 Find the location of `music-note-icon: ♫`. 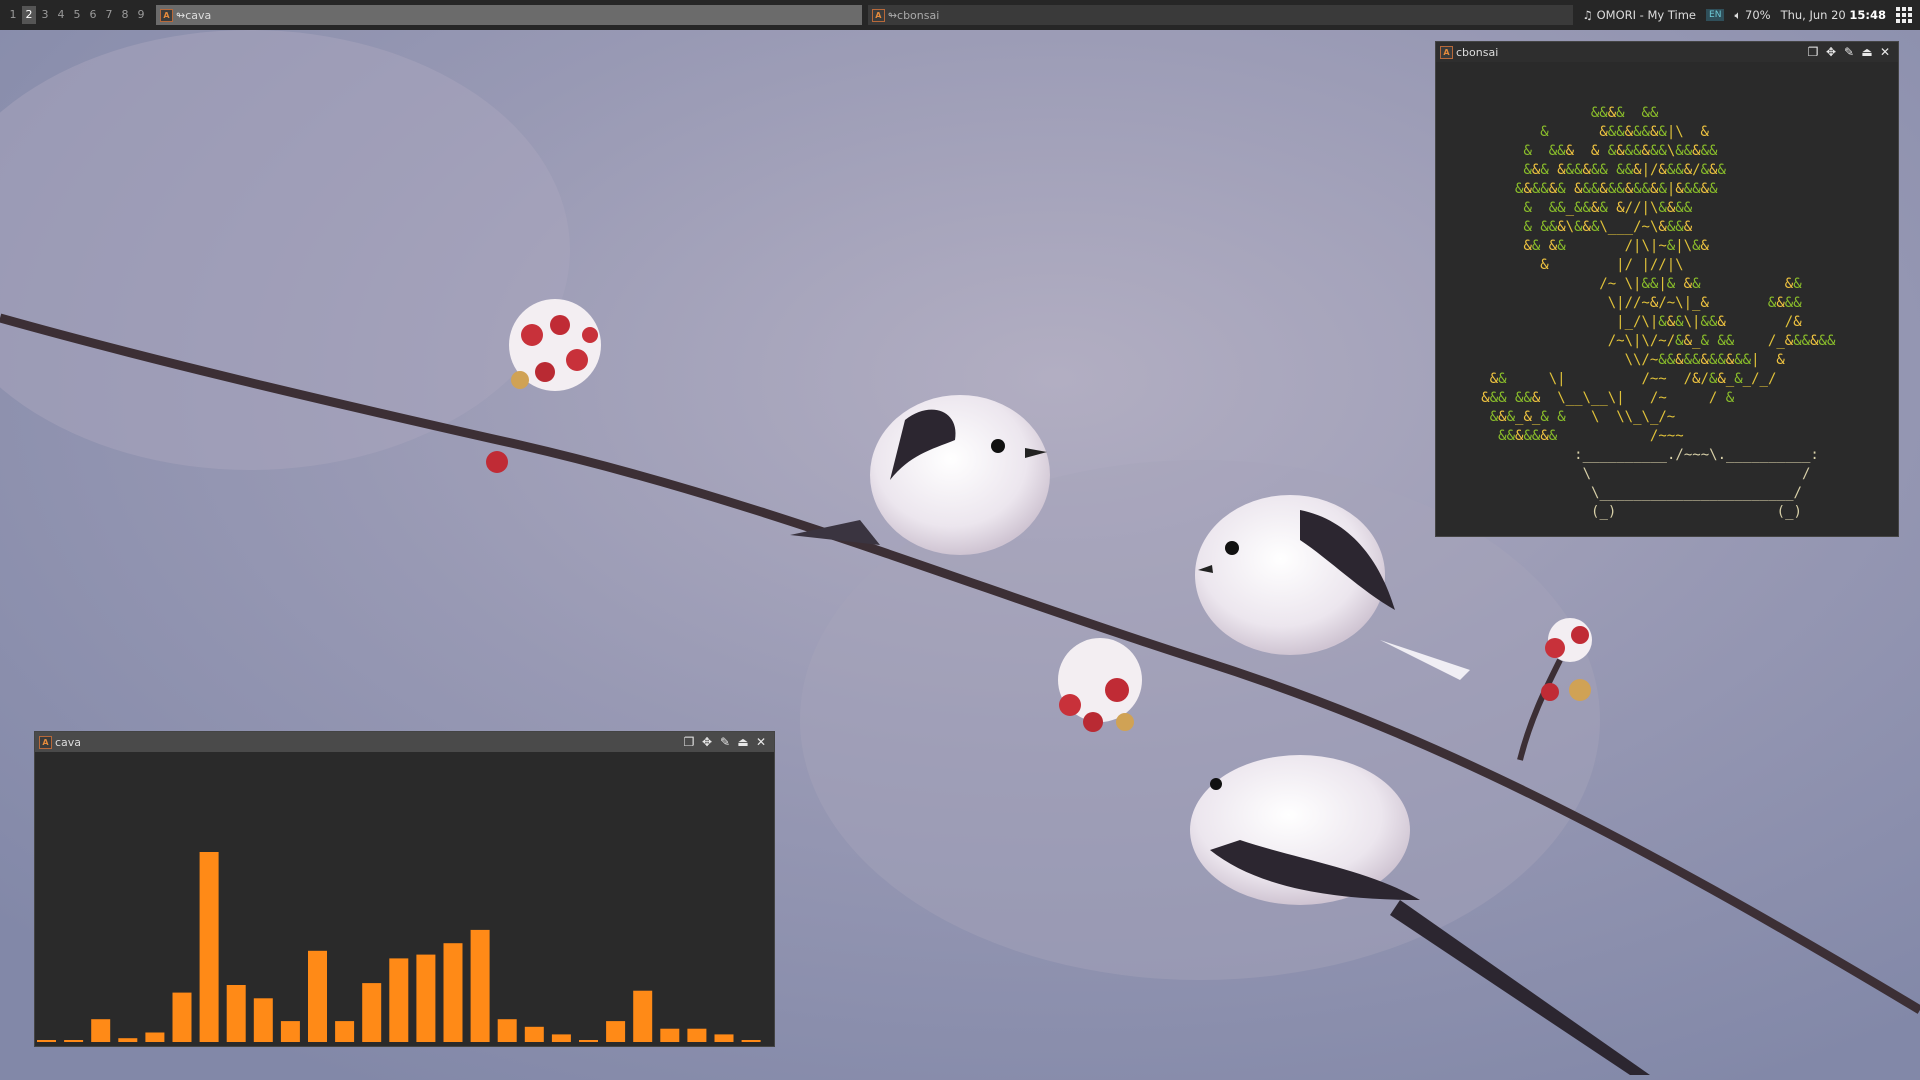

music-note-icon: ♫ is located at coordinates (1587, 15).